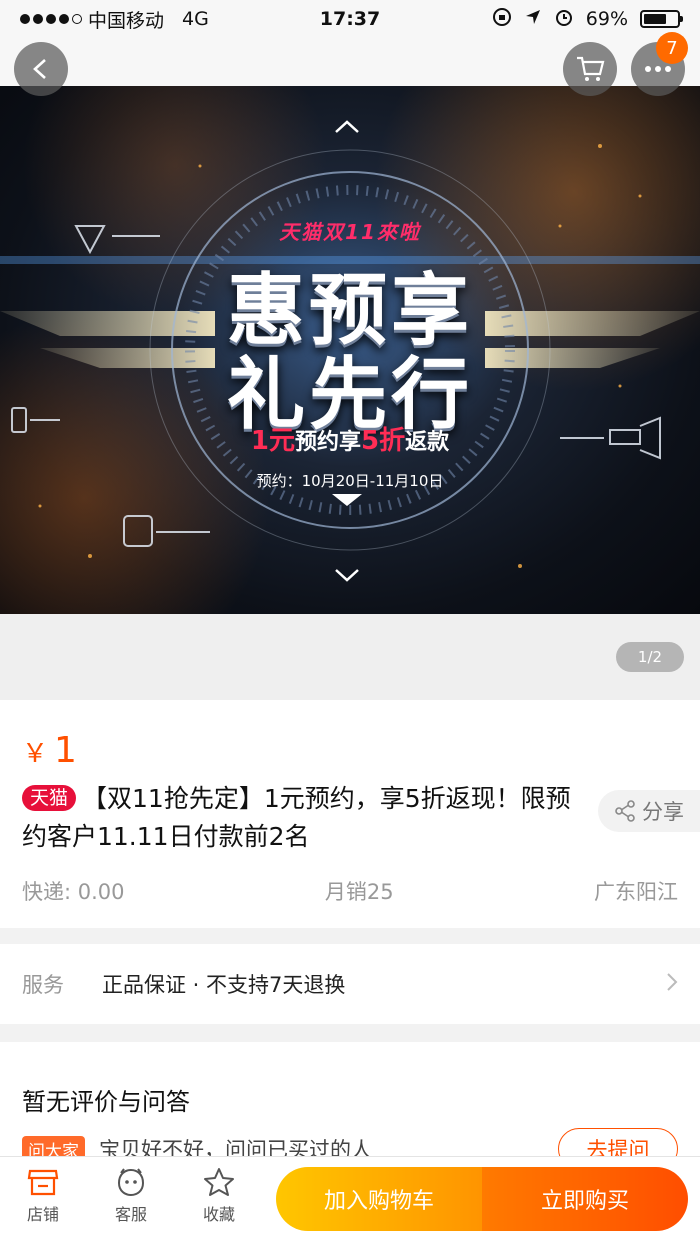  What do you see at coordinates (350, 1107) in the screenshot?
I see `reviews-section: 暂无评价与问答 问大家 宝贝好不好，问问已买过的人 去提问` at bounding box center [350, 1107].